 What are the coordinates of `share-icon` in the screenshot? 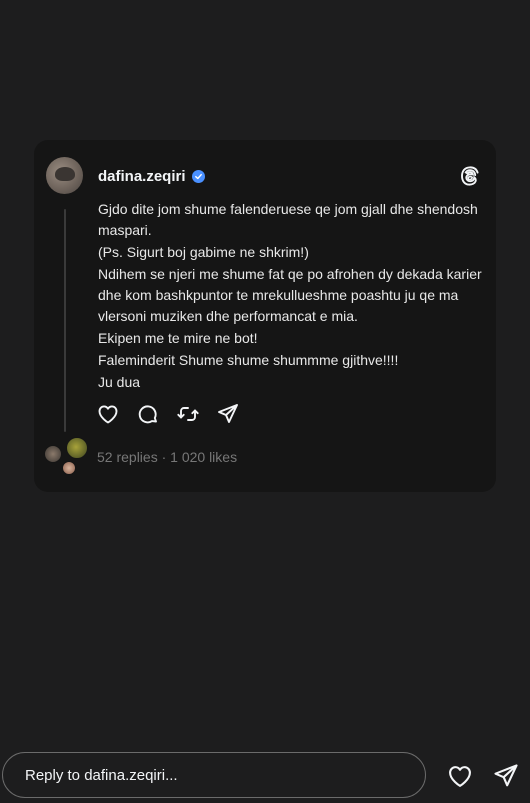 It's located at (228, 414).